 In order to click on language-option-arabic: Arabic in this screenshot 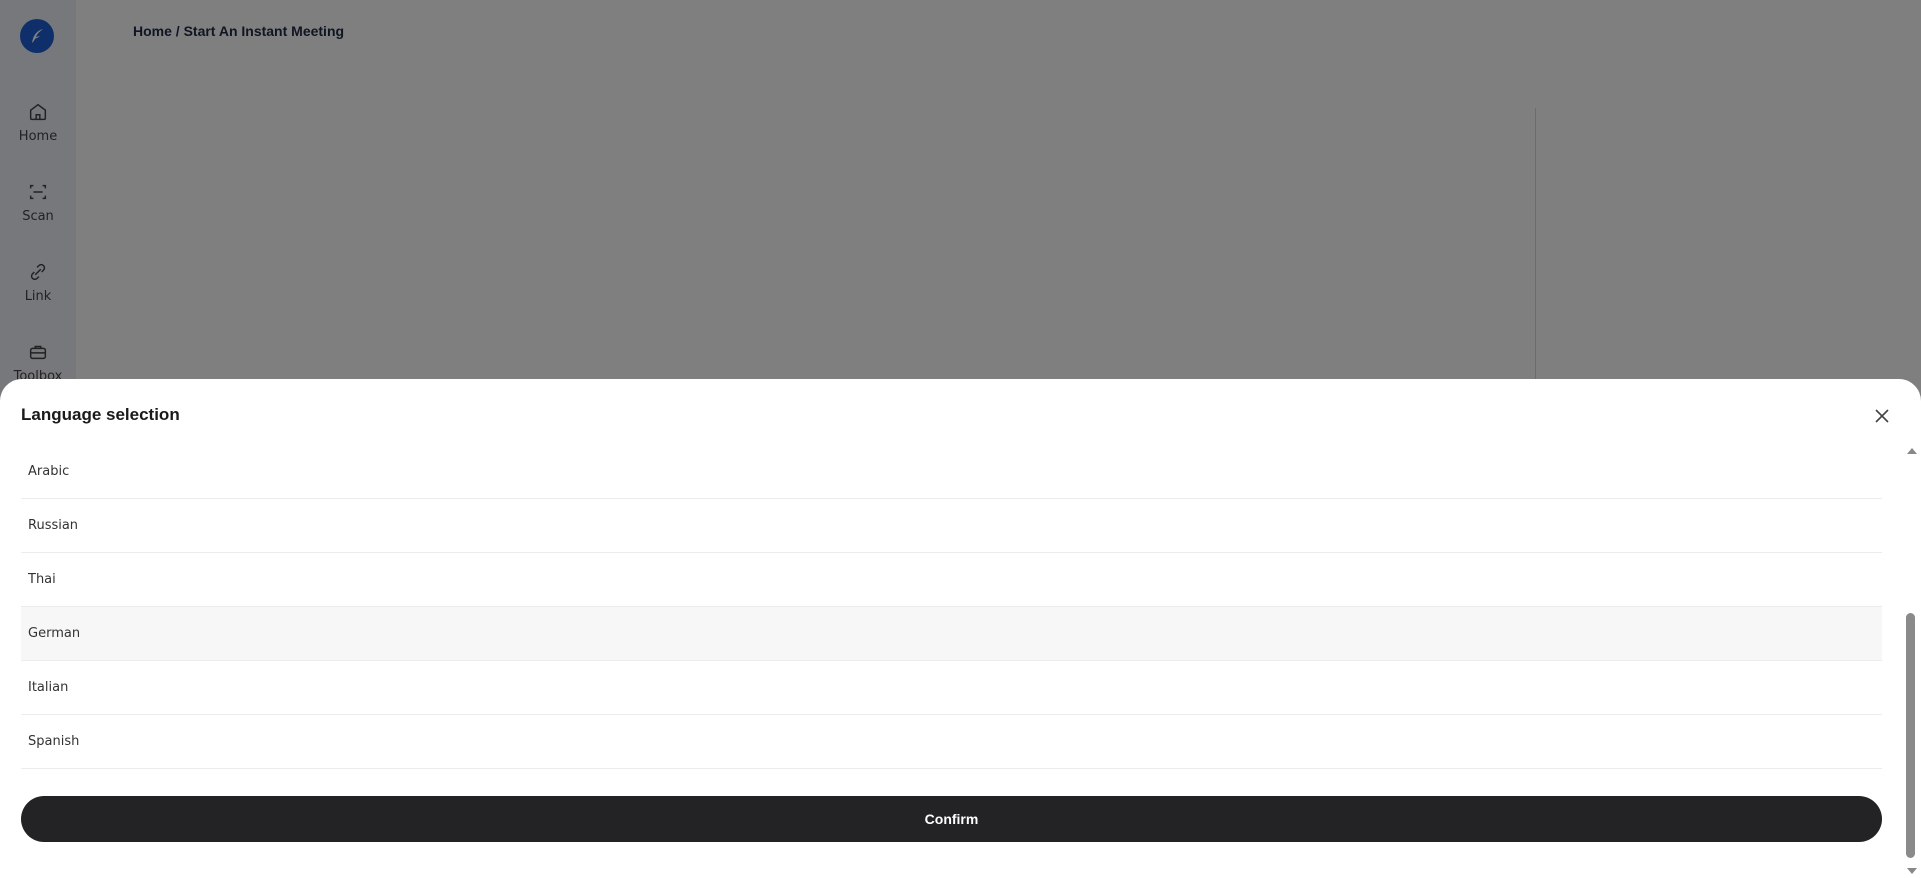, I will do `click(951, 472)`.